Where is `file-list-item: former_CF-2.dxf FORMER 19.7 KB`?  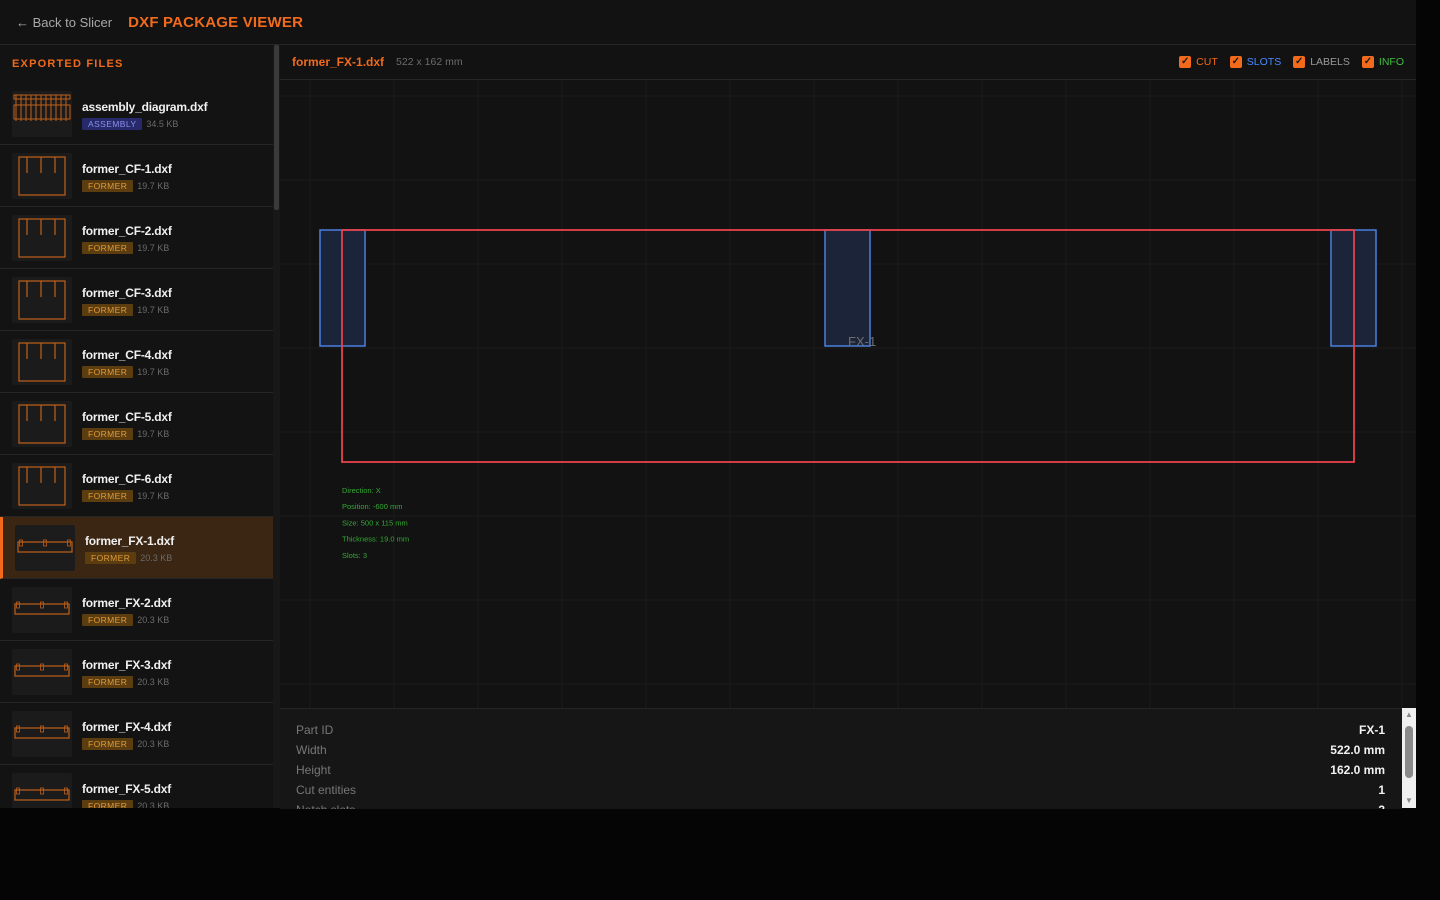
file-list-item: former_CF-2.dxf FORMER 19.7 KB is located at coordinates (136, 238).